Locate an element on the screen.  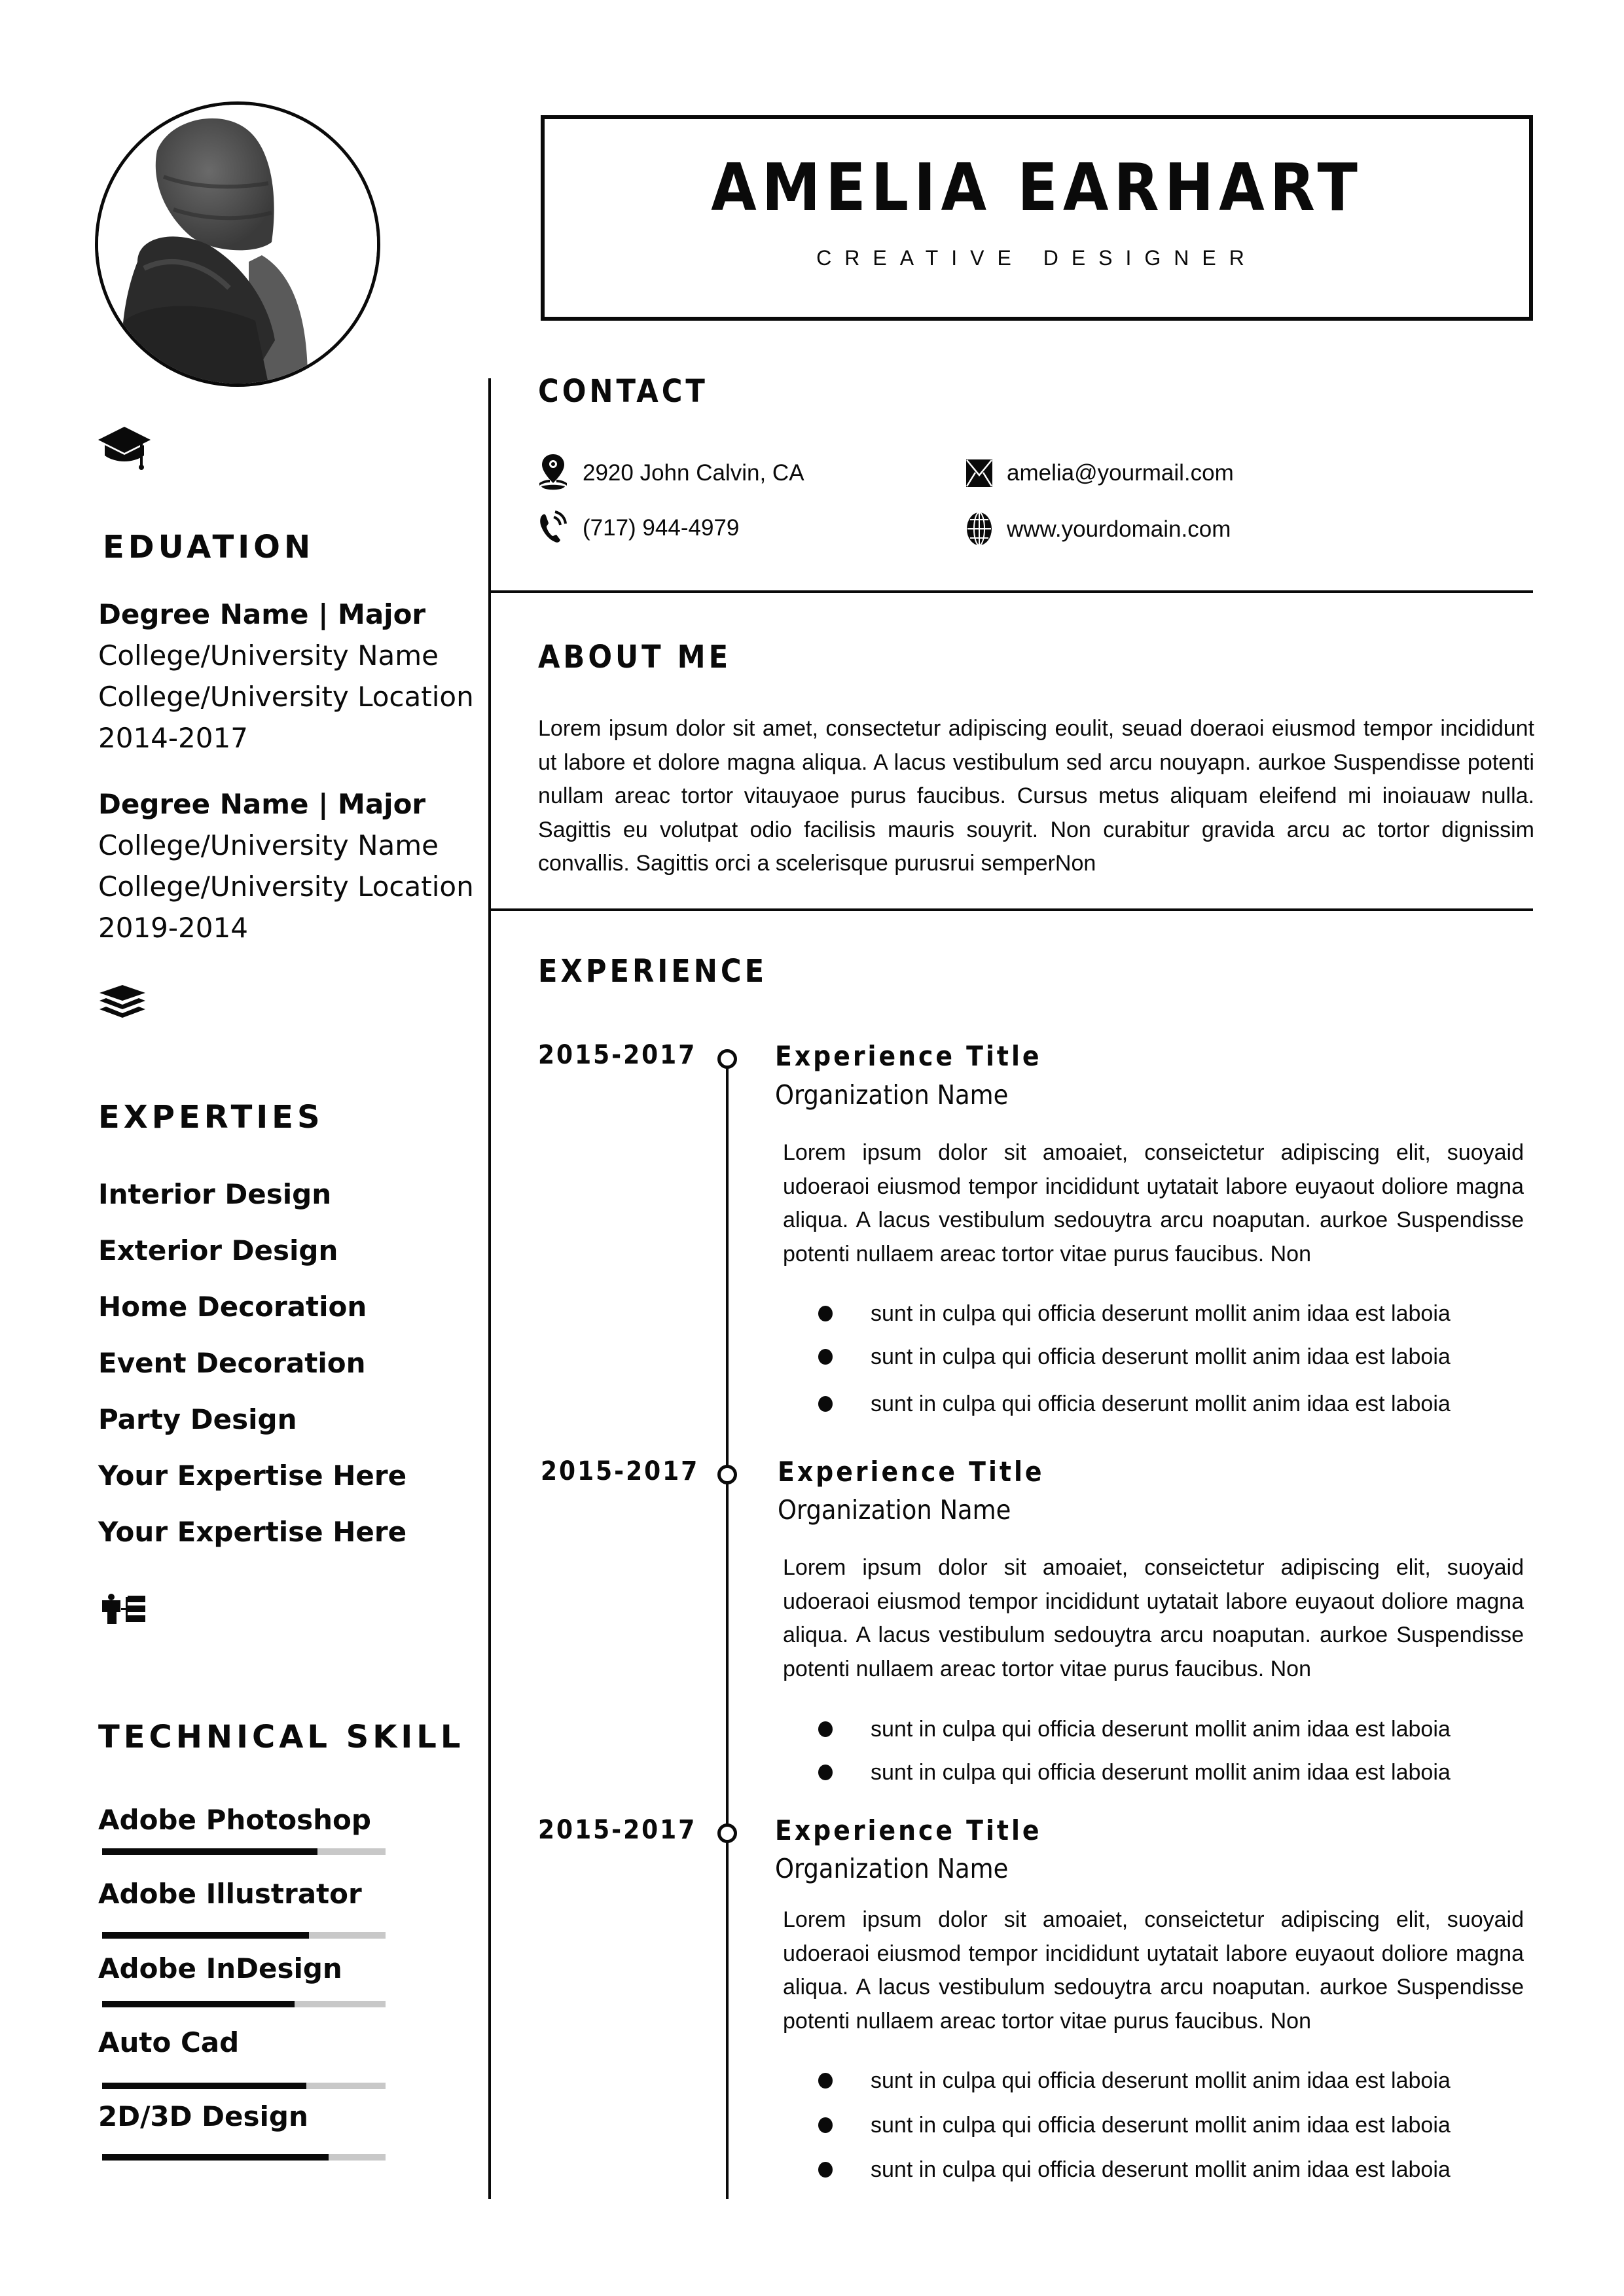
expertise-heading: EXPERTIES is located at coordinates (211, 1117).